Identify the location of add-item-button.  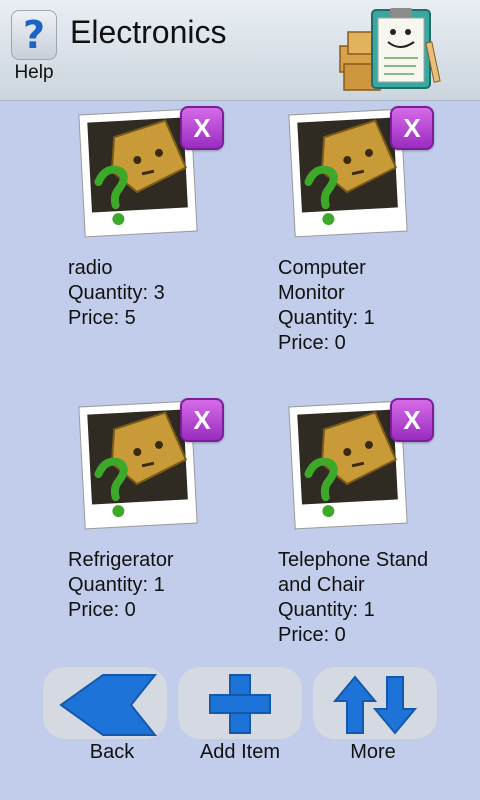
(240, 703).